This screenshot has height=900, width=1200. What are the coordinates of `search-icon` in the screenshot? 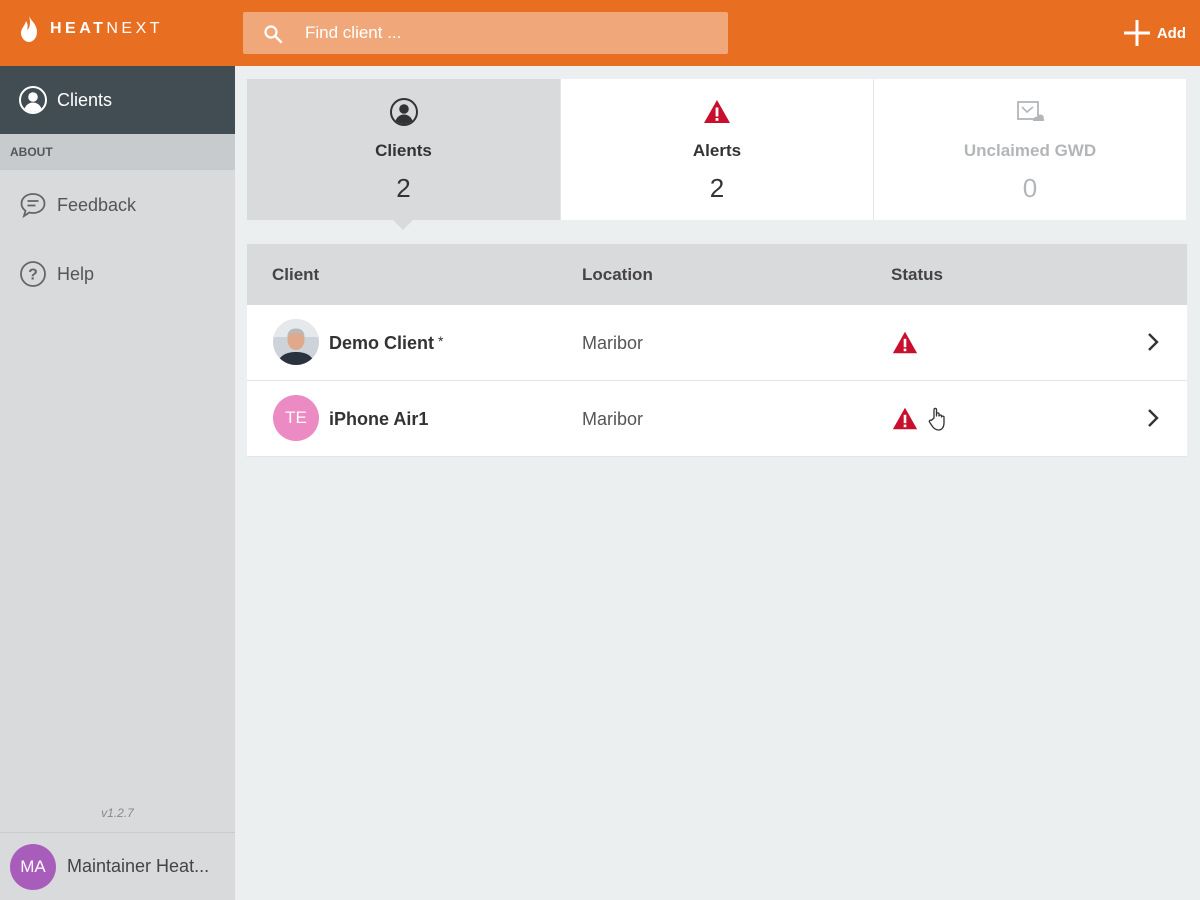 It's located at (273, 34).